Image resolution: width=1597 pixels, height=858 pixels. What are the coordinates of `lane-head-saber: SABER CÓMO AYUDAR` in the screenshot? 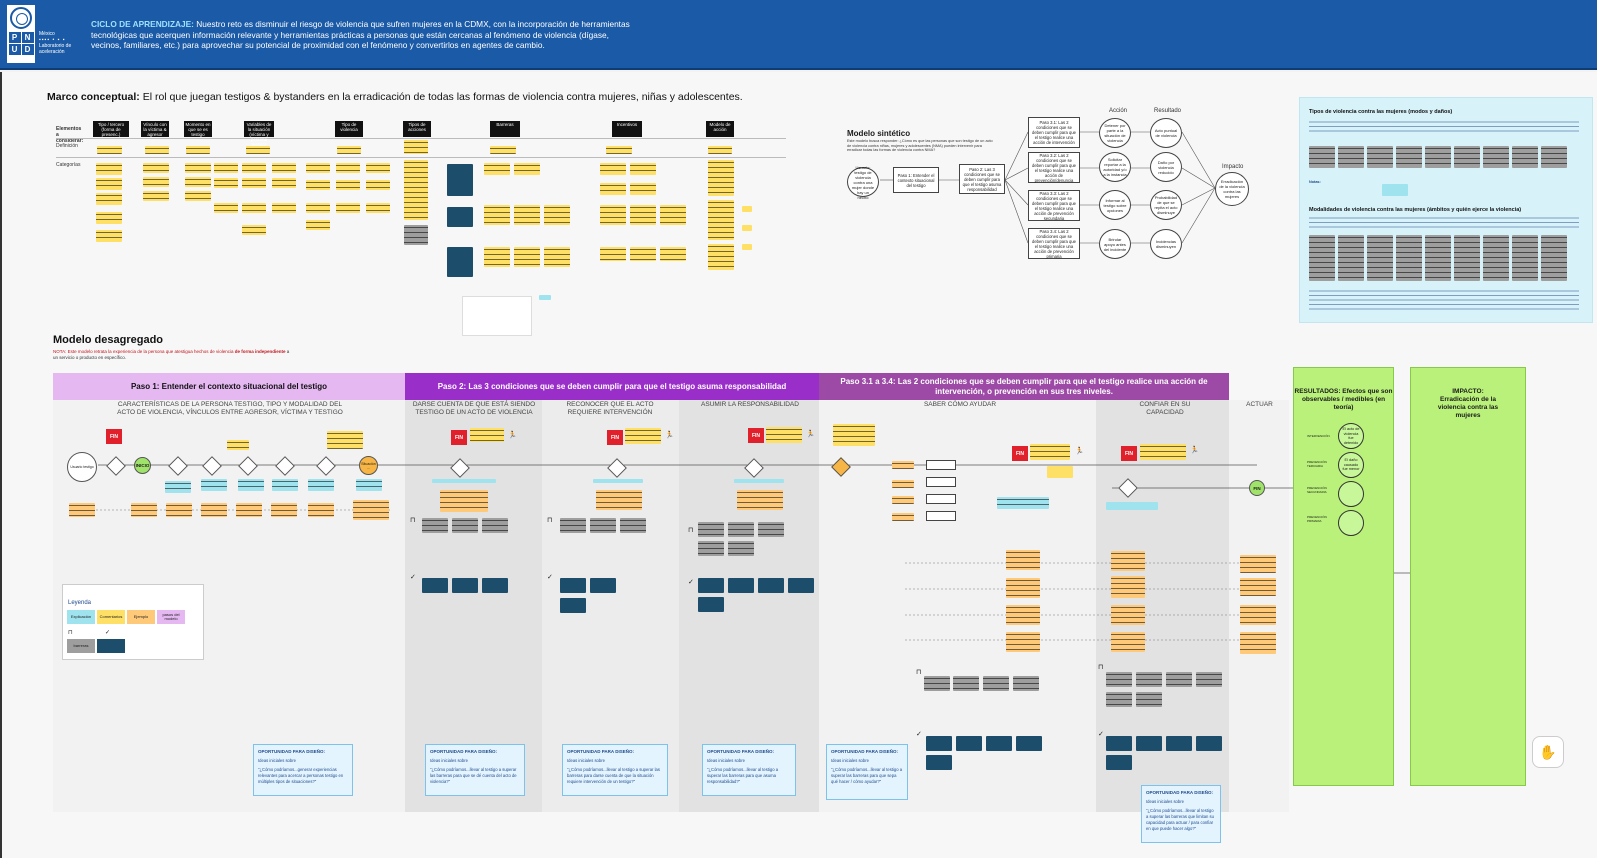 It's located at (960, 404).